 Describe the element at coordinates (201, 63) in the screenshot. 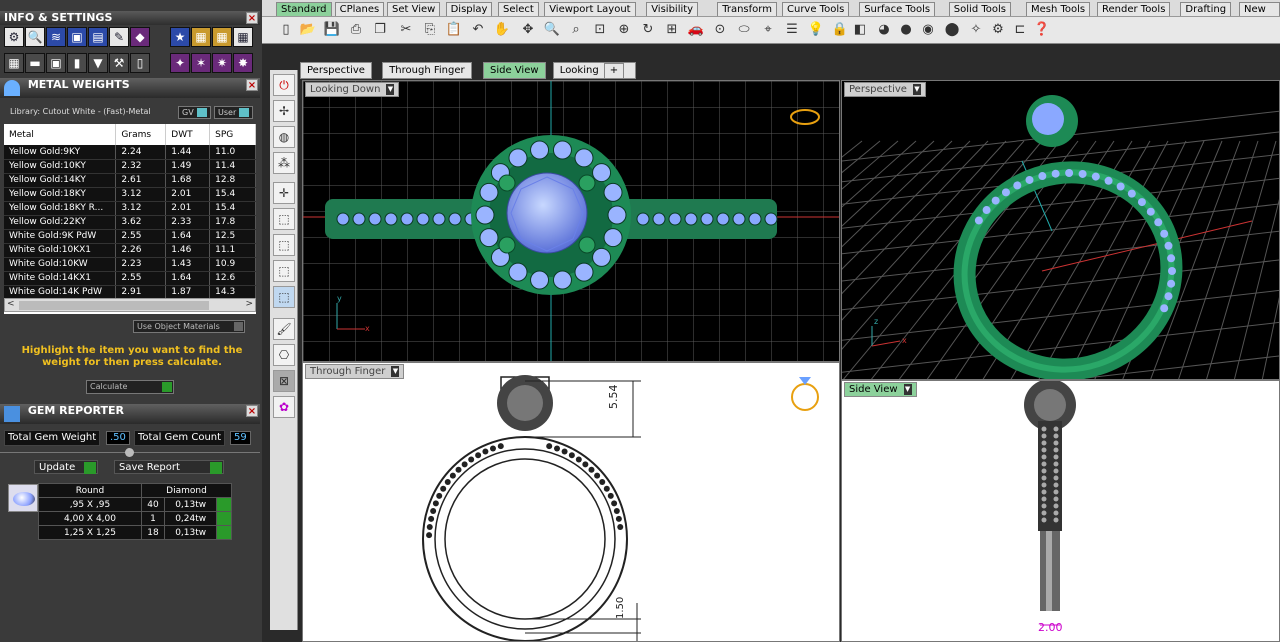

I see `prong-icon: ✶` at that location.